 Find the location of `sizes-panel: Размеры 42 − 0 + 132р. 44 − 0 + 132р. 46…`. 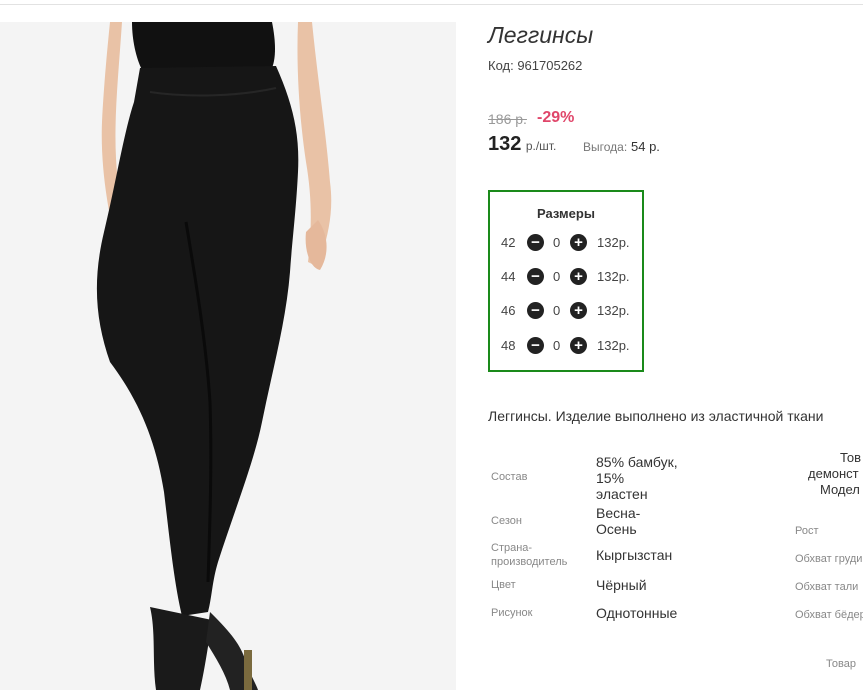

sizes-panel: Размеры 42 − 0 + 132р. 44 − 0 + 132р. 46… is located at coordinates (566, 281).